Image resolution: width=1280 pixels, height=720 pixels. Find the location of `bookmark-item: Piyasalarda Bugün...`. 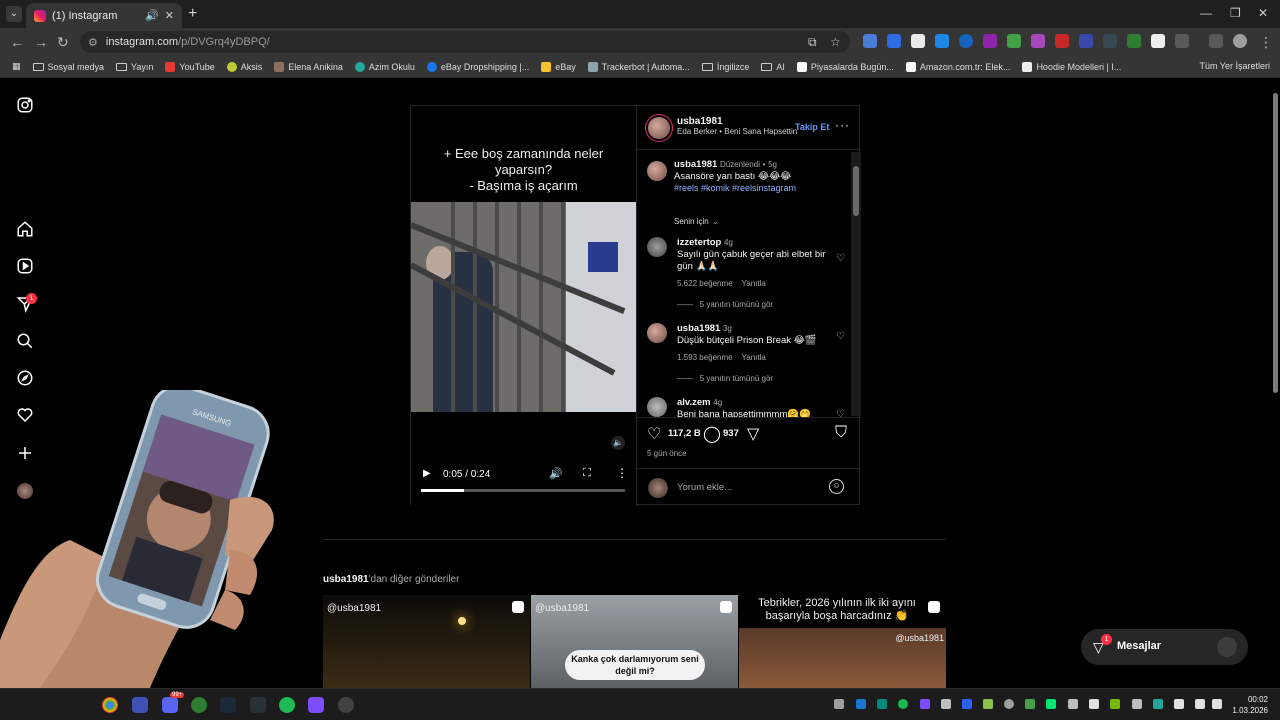

bookmark-item: Piyasalarda Bugün... is located at coordinates (845, 66).